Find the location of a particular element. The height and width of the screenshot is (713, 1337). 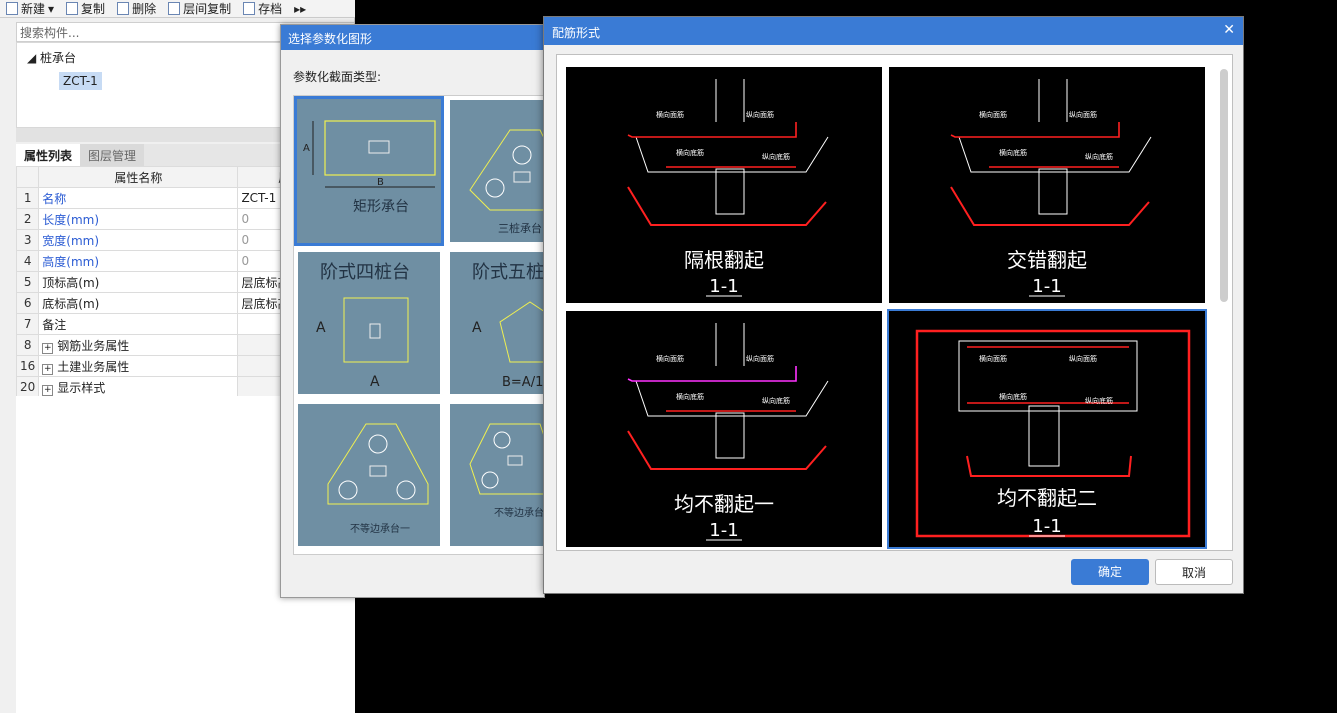

shape-uneq-one: 不等边承台一 is located at coordinates (369, 475).